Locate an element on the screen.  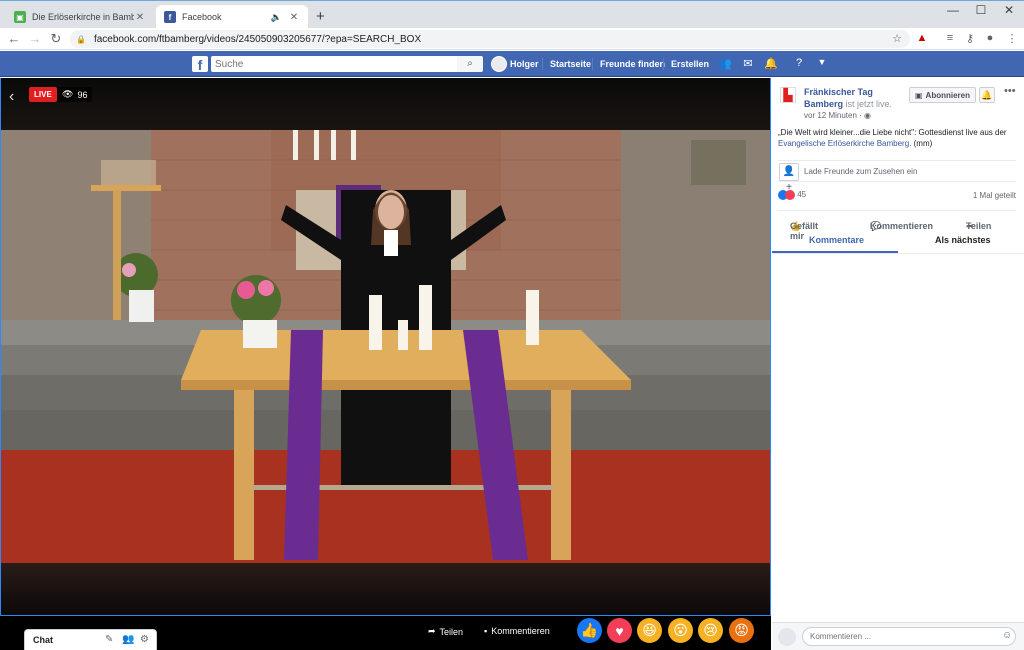
group-icon: 👥 is located at coordinates (128, 639).